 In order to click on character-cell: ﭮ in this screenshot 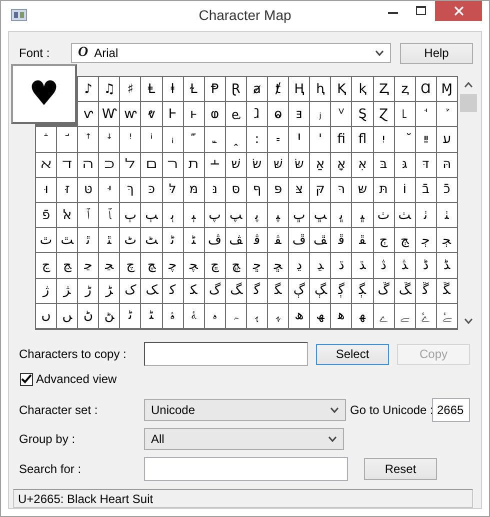, I will do `click(299, 240)`.